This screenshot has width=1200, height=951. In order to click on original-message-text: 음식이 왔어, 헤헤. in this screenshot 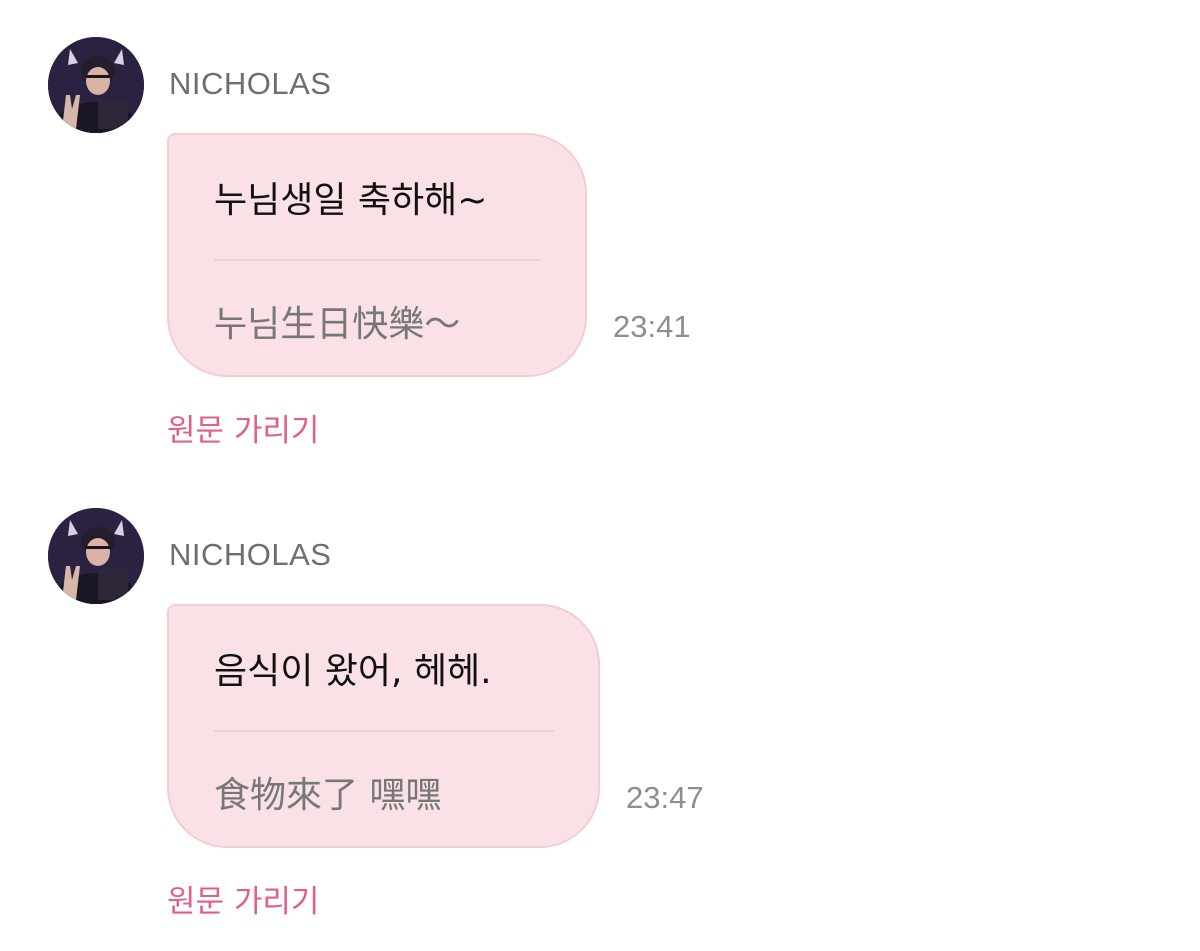, I will do `click(353, 671)`.